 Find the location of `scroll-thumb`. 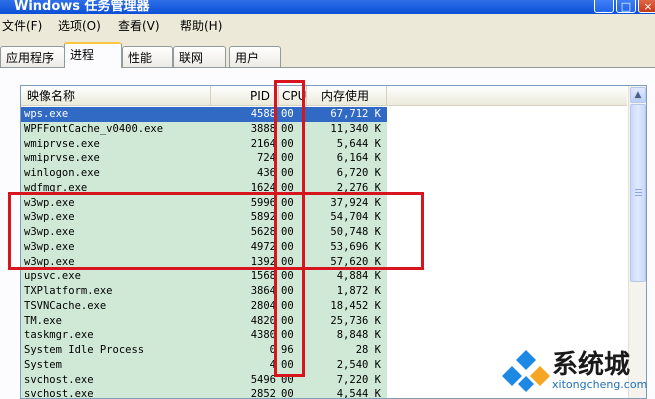

scroll-thumb is located at coordinates (638, 193).